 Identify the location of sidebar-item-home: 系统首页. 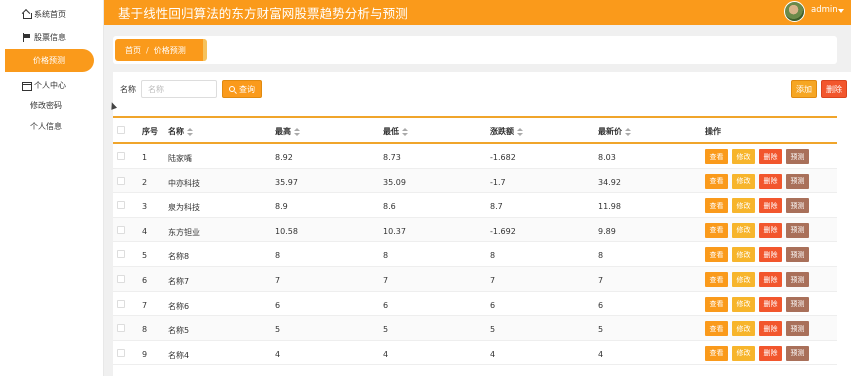
(52, 14).